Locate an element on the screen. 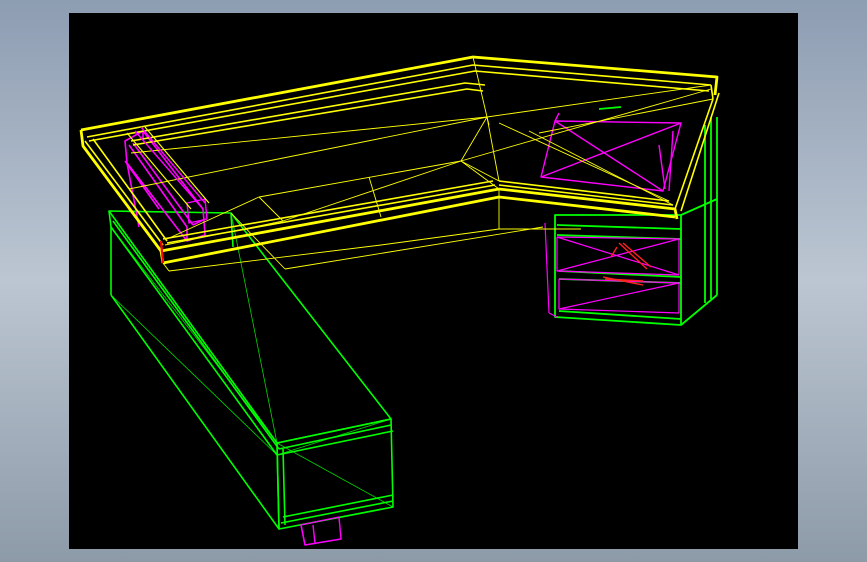 This screenshot has width=867, height=562. left-bracket is located at coordinates (165, 186).